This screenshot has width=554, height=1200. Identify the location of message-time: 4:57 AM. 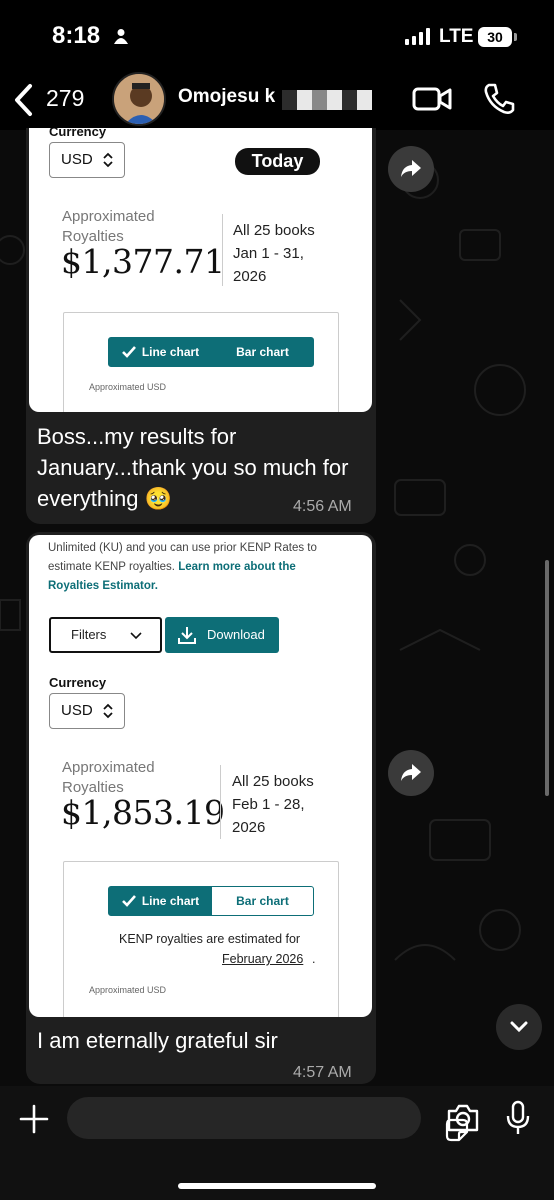
(322, 1072).